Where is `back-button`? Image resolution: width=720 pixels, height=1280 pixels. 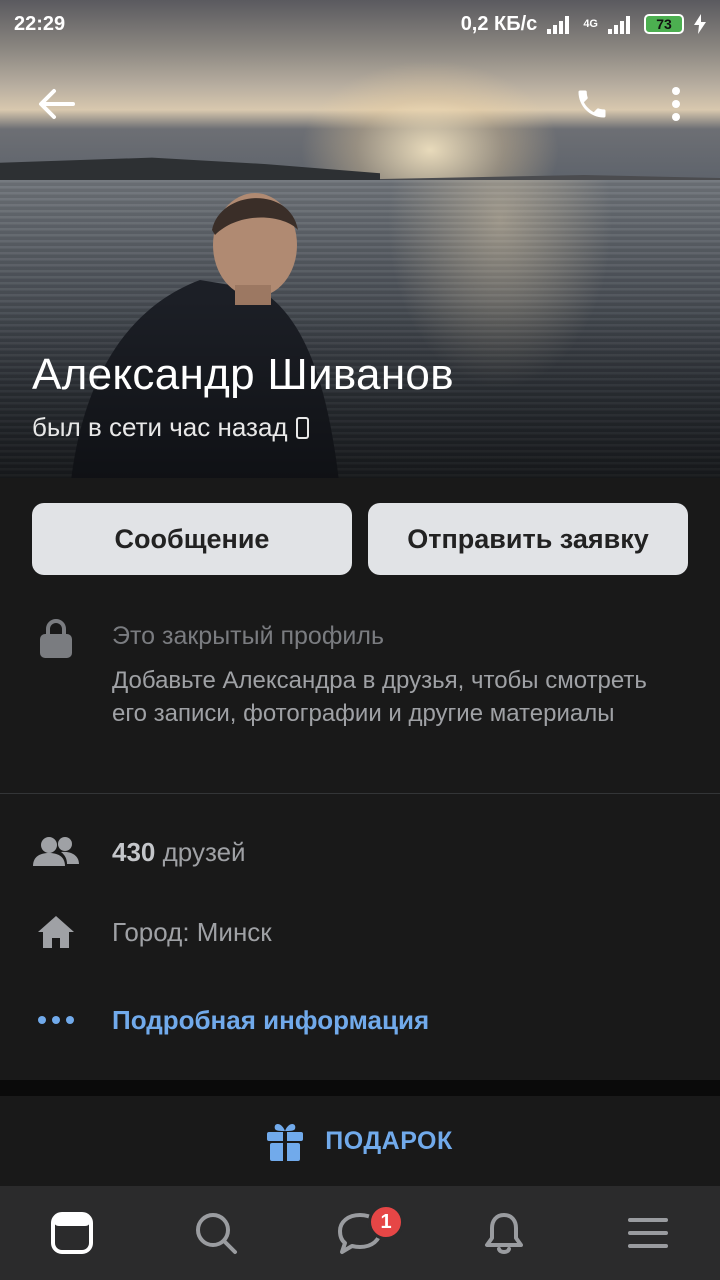
back-button is located at coordinates (56, 104).